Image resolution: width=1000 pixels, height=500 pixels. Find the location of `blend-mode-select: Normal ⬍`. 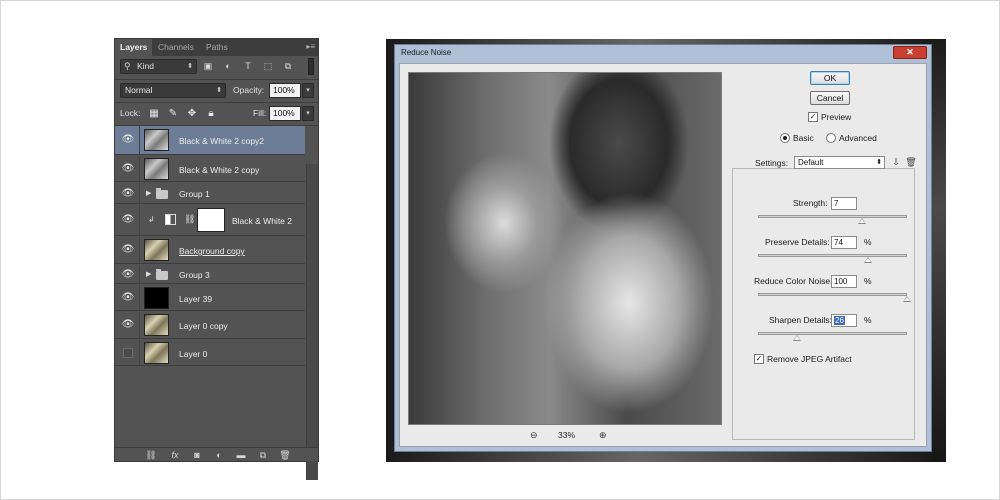

blend-mode-select: Normal ⬍ is located at coordinates (173, 90).